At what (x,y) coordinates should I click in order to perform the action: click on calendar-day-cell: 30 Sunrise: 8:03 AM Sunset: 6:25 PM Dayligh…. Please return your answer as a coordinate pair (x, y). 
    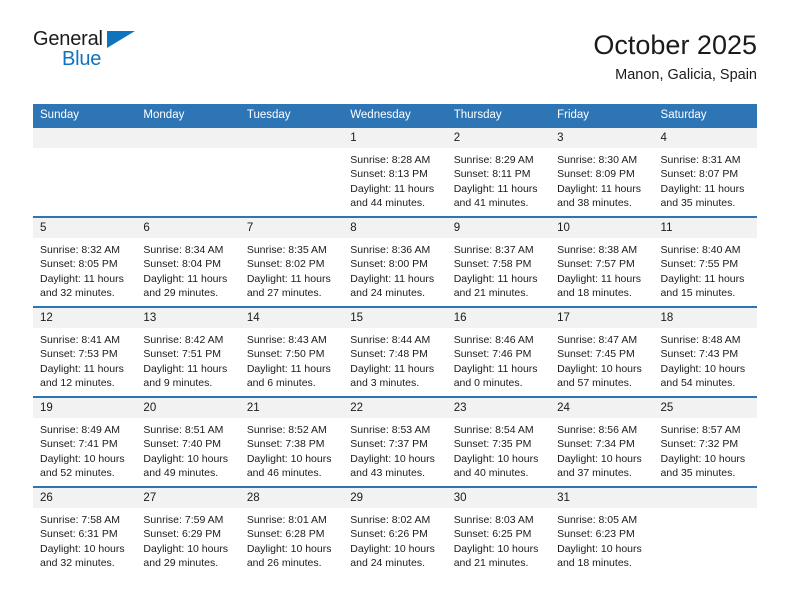
    Looking at the image, I should click on (498, 531).